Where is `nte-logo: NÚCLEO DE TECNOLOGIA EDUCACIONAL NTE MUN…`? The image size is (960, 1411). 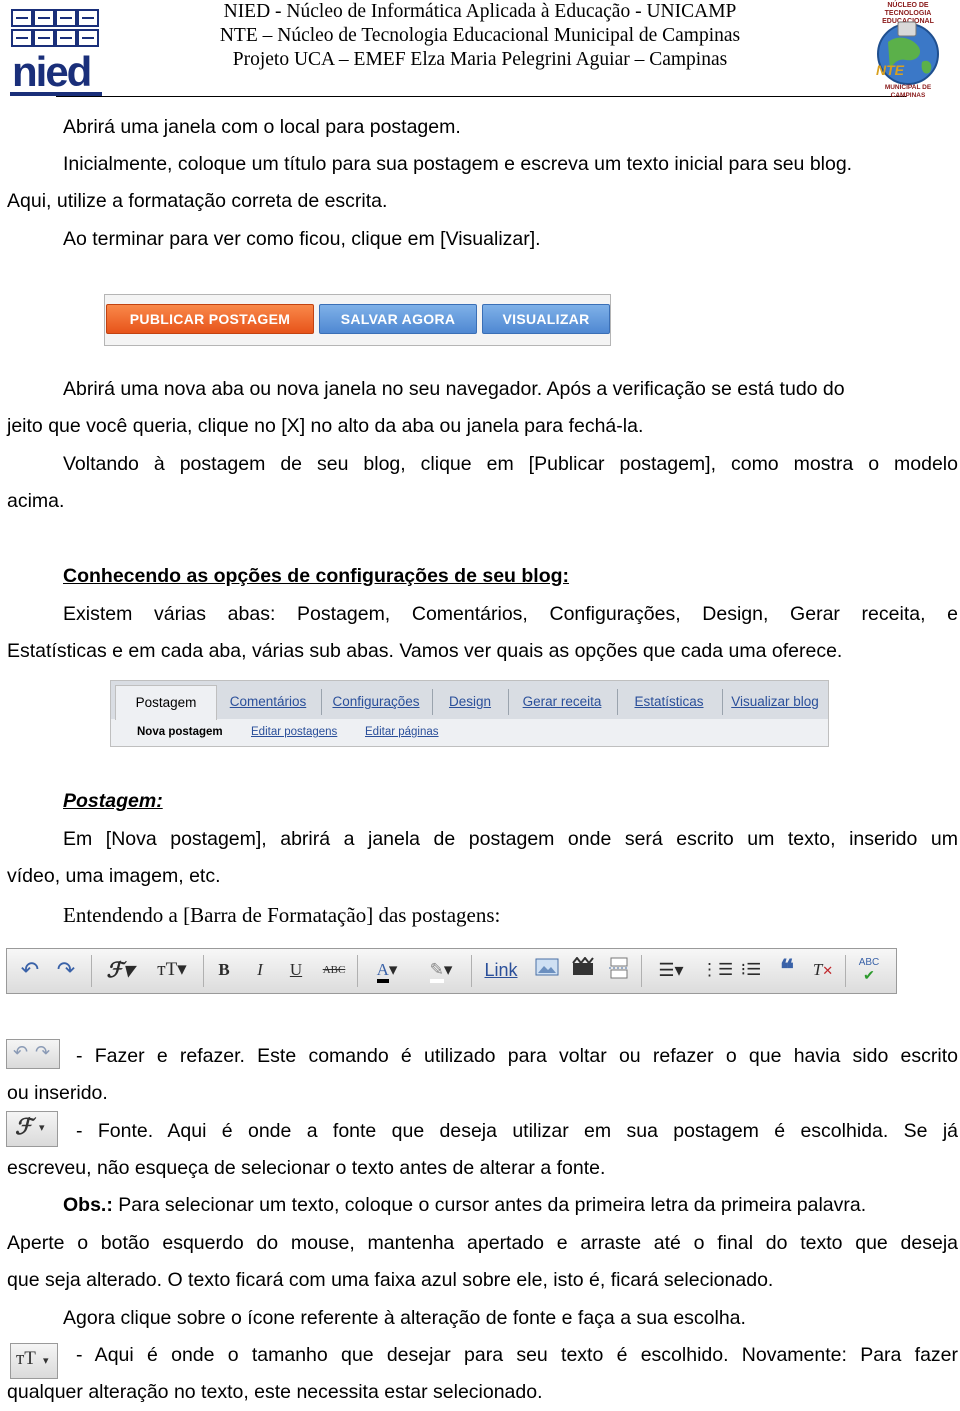 nte-logo: NÚCLEO DE TECNOLOGIA EDUCACIONAL NTE MUN… is located at coordinates (908, 50).